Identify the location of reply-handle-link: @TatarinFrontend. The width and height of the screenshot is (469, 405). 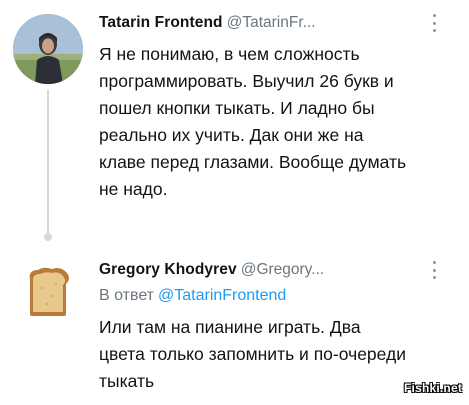
(222, 295).